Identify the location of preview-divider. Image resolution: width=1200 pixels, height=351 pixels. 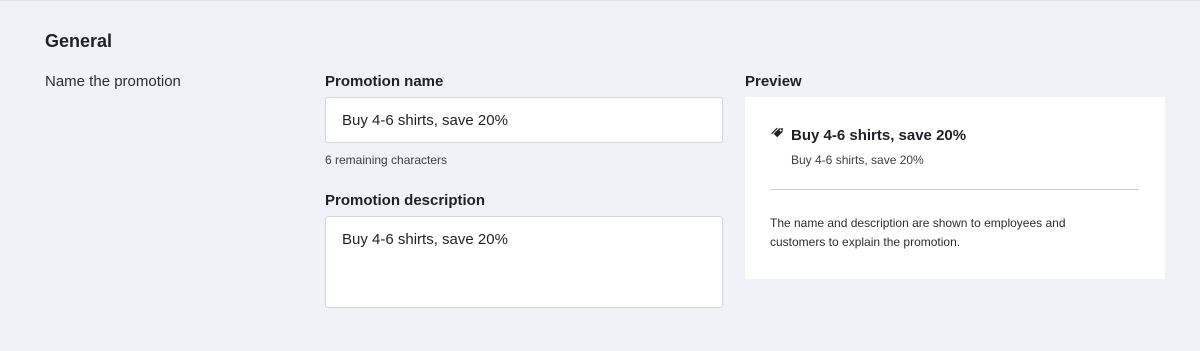
(954, 189).